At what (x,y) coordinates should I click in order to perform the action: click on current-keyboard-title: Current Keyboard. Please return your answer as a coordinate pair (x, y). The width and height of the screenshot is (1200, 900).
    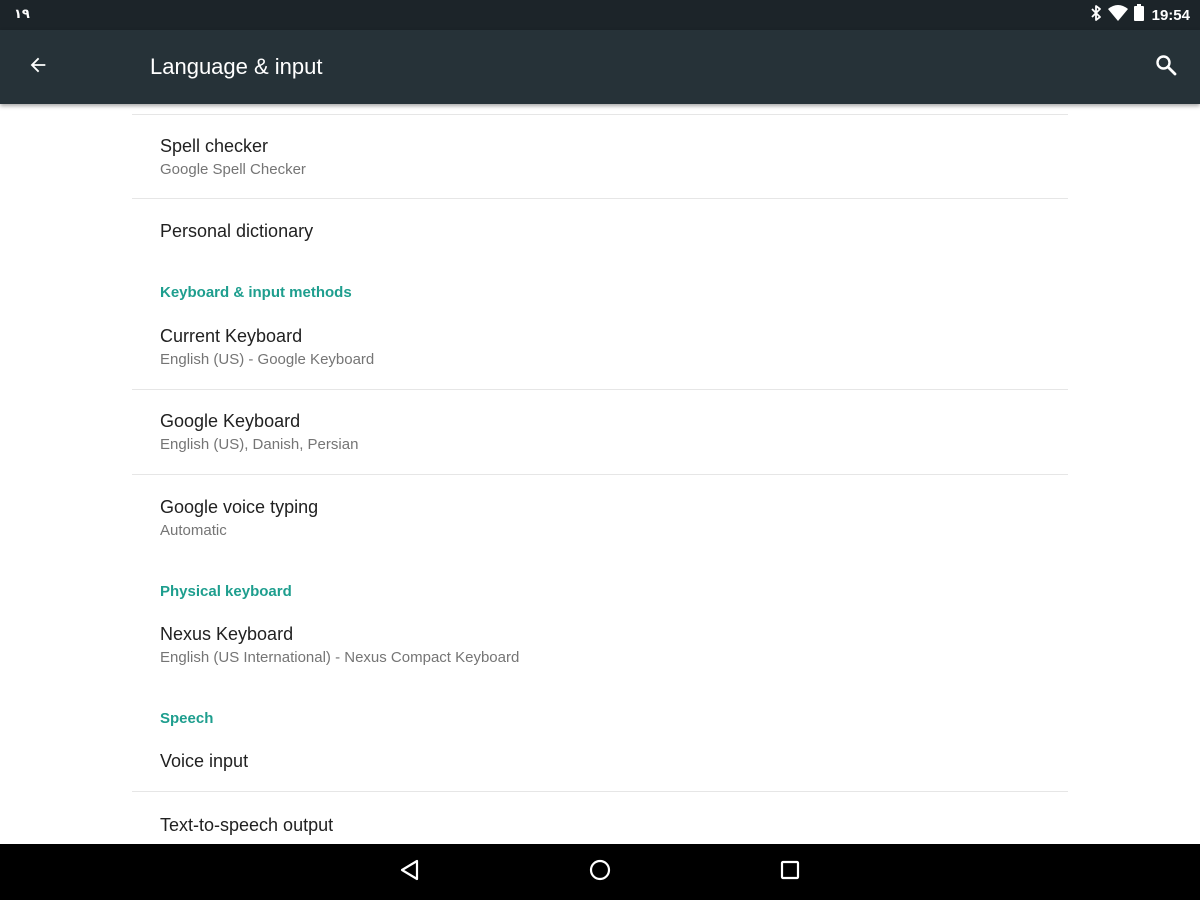
    Looking at the image, I should click on (231, 336).